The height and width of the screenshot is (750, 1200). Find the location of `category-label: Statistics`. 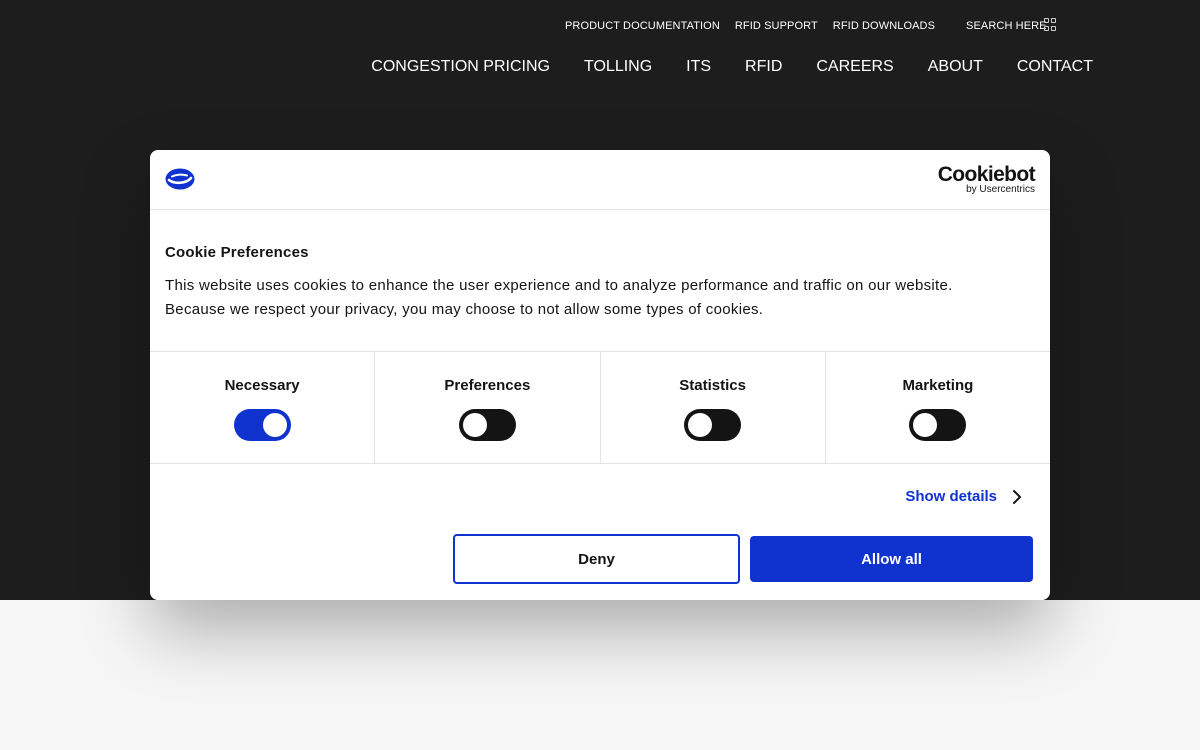

category-label: Statistics is located at coordinates (712, 385).